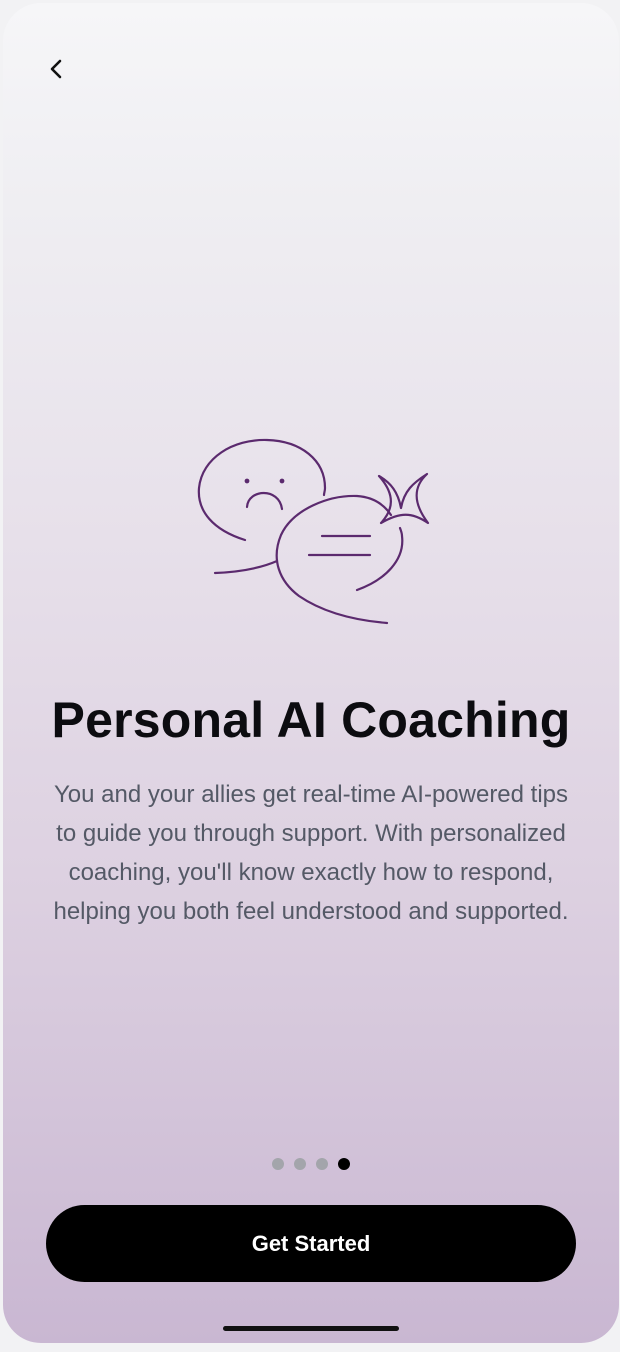 This screenshot has height=1352, width=620. Describe the element at coordinates (344, 1164) in the screenshot. I see `page-dot-active` at that location.